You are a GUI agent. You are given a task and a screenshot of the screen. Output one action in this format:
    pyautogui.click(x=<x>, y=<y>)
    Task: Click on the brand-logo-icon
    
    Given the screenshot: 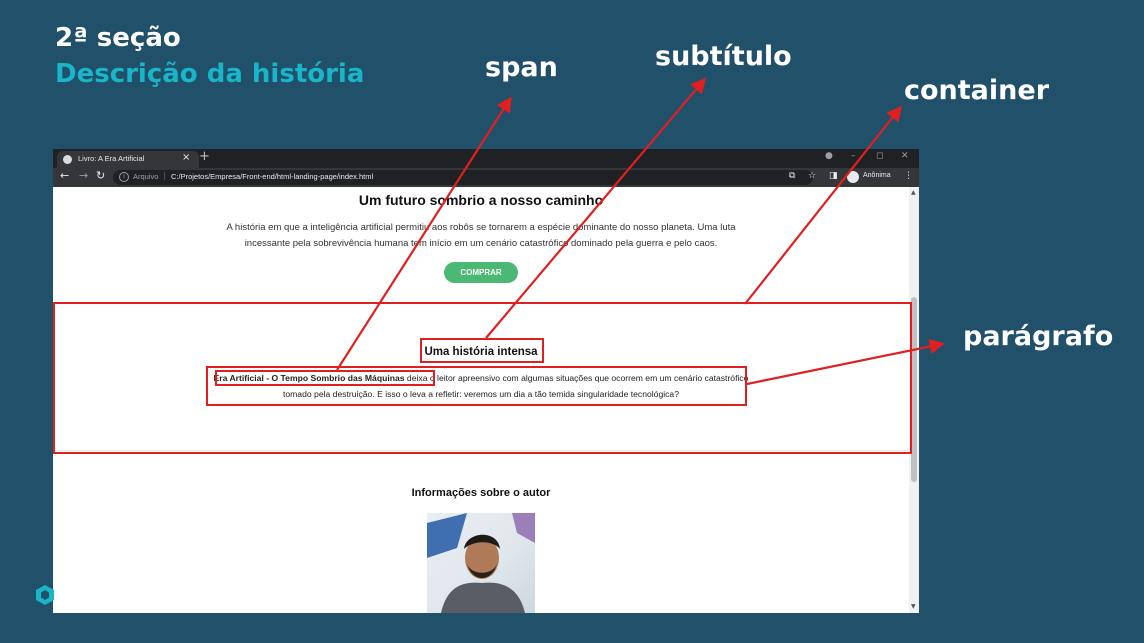 What is the action you would take?
    pyautogui.click(x=45, y=595)
    